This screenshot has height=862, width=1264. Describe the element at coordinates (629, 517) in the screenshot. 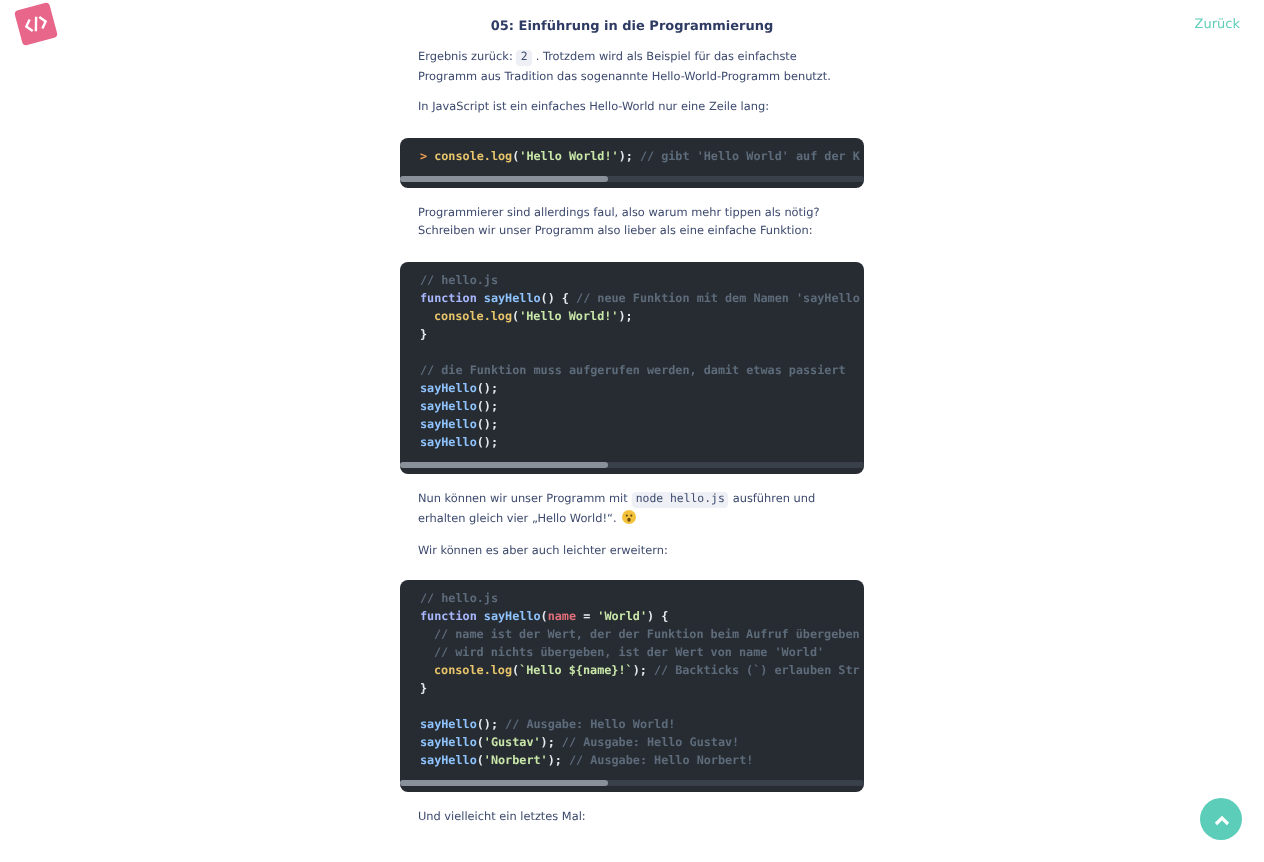

I see `surprised-emoji-icon` at that location.